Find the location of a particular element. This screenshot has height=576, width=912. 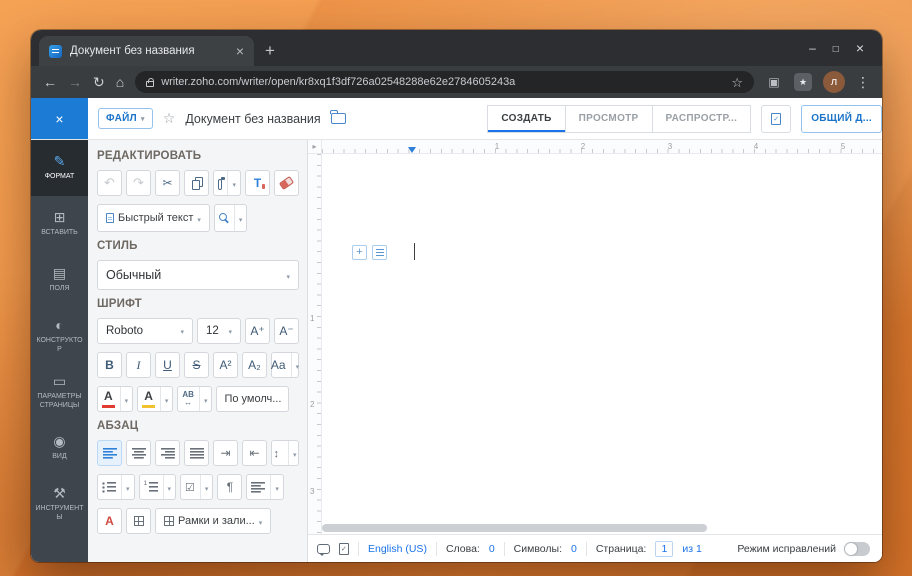

bookmark-star-icon is located at coordinates (737, 82).